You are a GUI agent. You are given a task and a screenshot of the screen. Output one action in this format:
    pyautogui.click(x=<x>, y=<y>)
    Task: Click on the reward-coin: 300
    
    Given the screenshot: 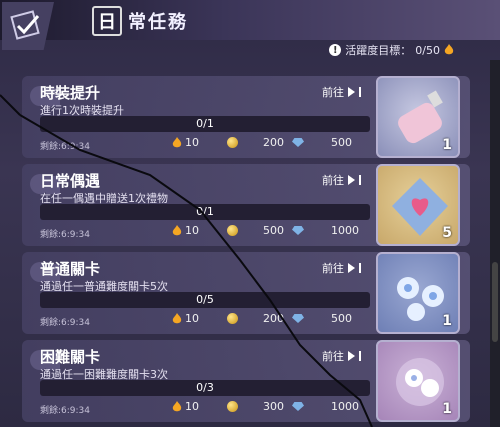 What is the action you would take?
    pyautogui.click(x=255, y=406)
    